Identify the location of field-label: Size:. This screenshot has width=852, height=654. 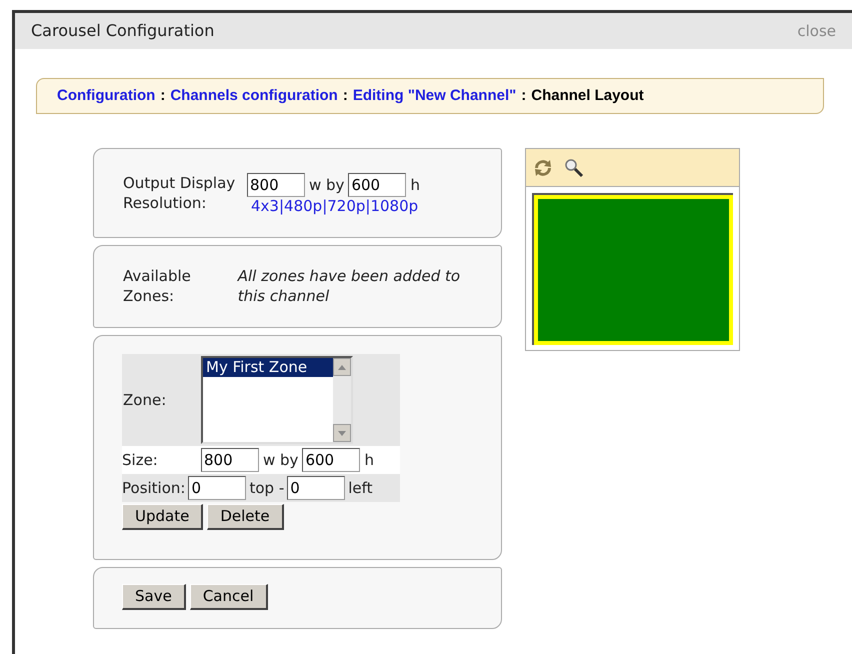
(140, 460).